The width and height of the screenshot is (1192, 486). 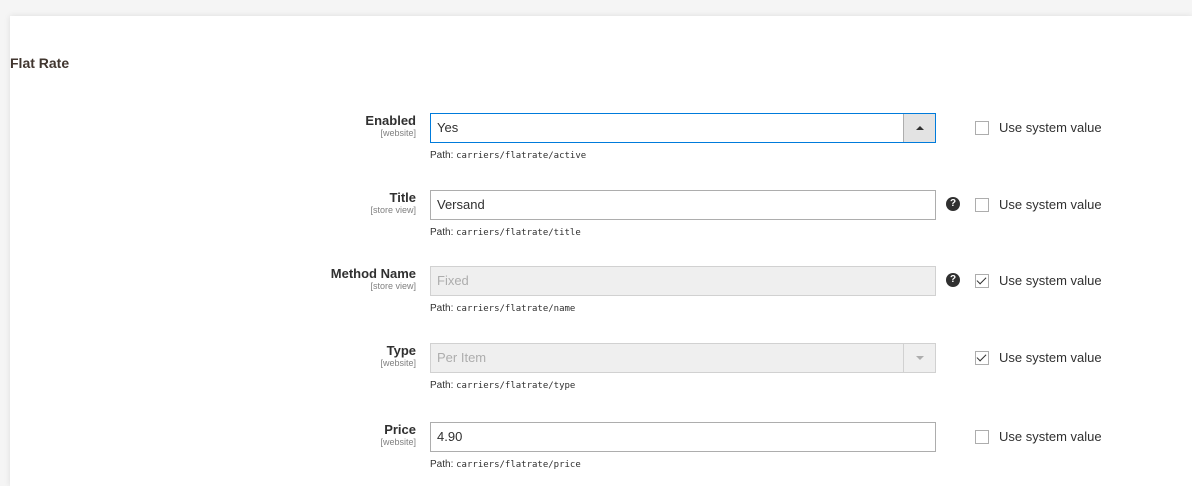 I want to click on type-use-system-label: Use system value, so click(x=1050, y=357).